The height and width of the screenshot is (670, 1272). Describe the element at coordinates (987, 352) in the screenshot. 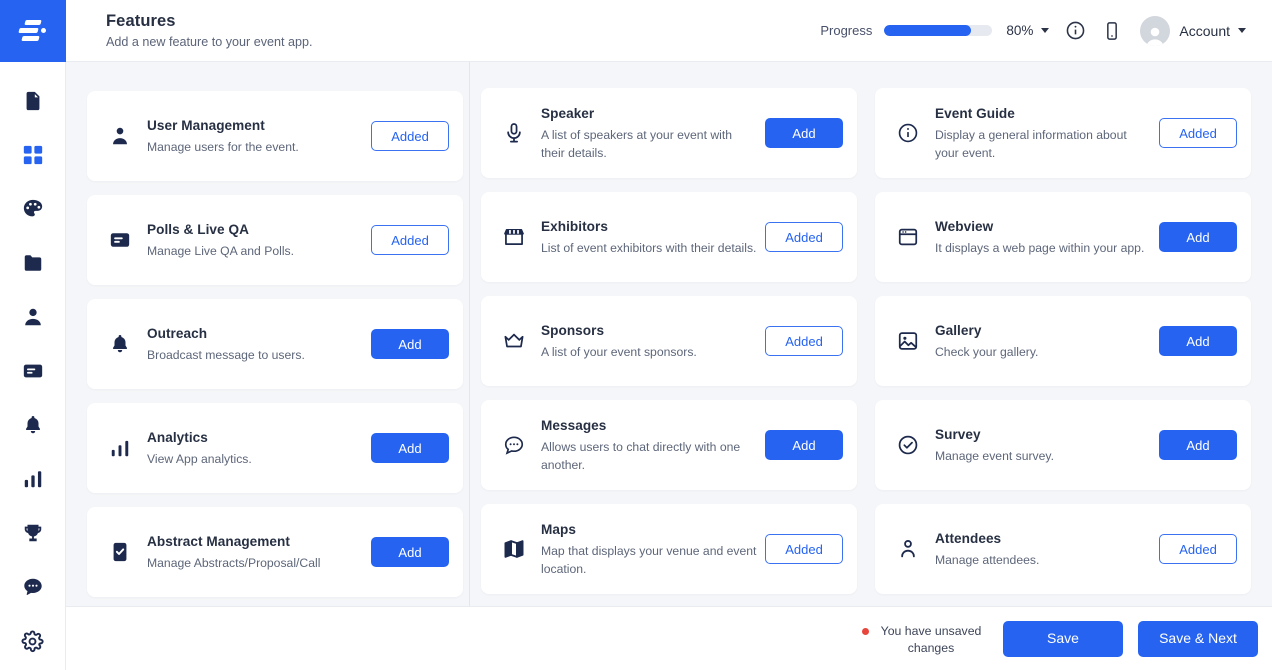

I see `feature-description: Check your gallery.` at that location.